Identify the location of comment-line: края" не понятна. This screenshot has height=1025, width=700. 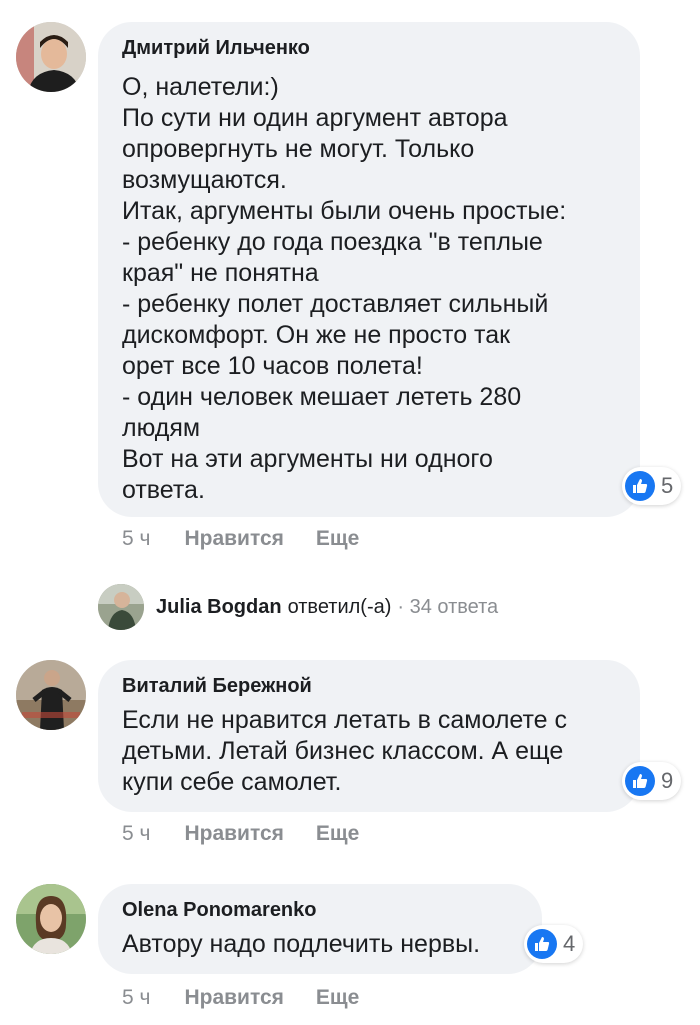
(220, 273).